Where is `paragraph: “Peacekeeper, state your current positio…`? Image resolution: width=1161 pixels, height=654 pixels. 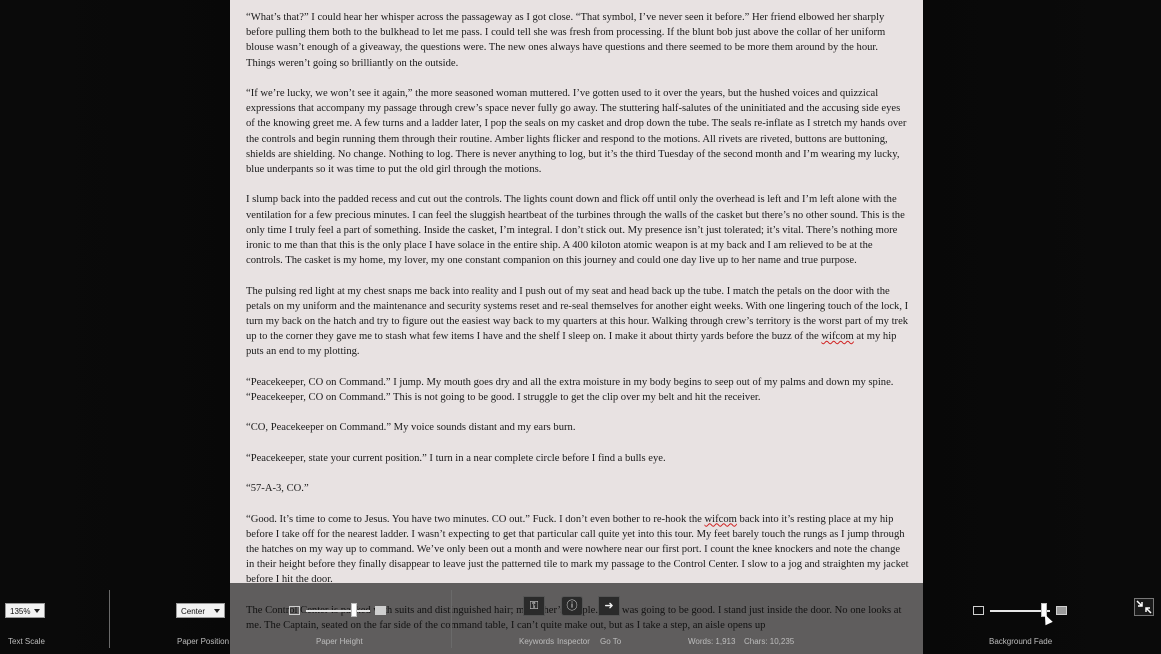 paragraph: “Peacekeeper, state your current positio… is located at coordinates (577, 458).